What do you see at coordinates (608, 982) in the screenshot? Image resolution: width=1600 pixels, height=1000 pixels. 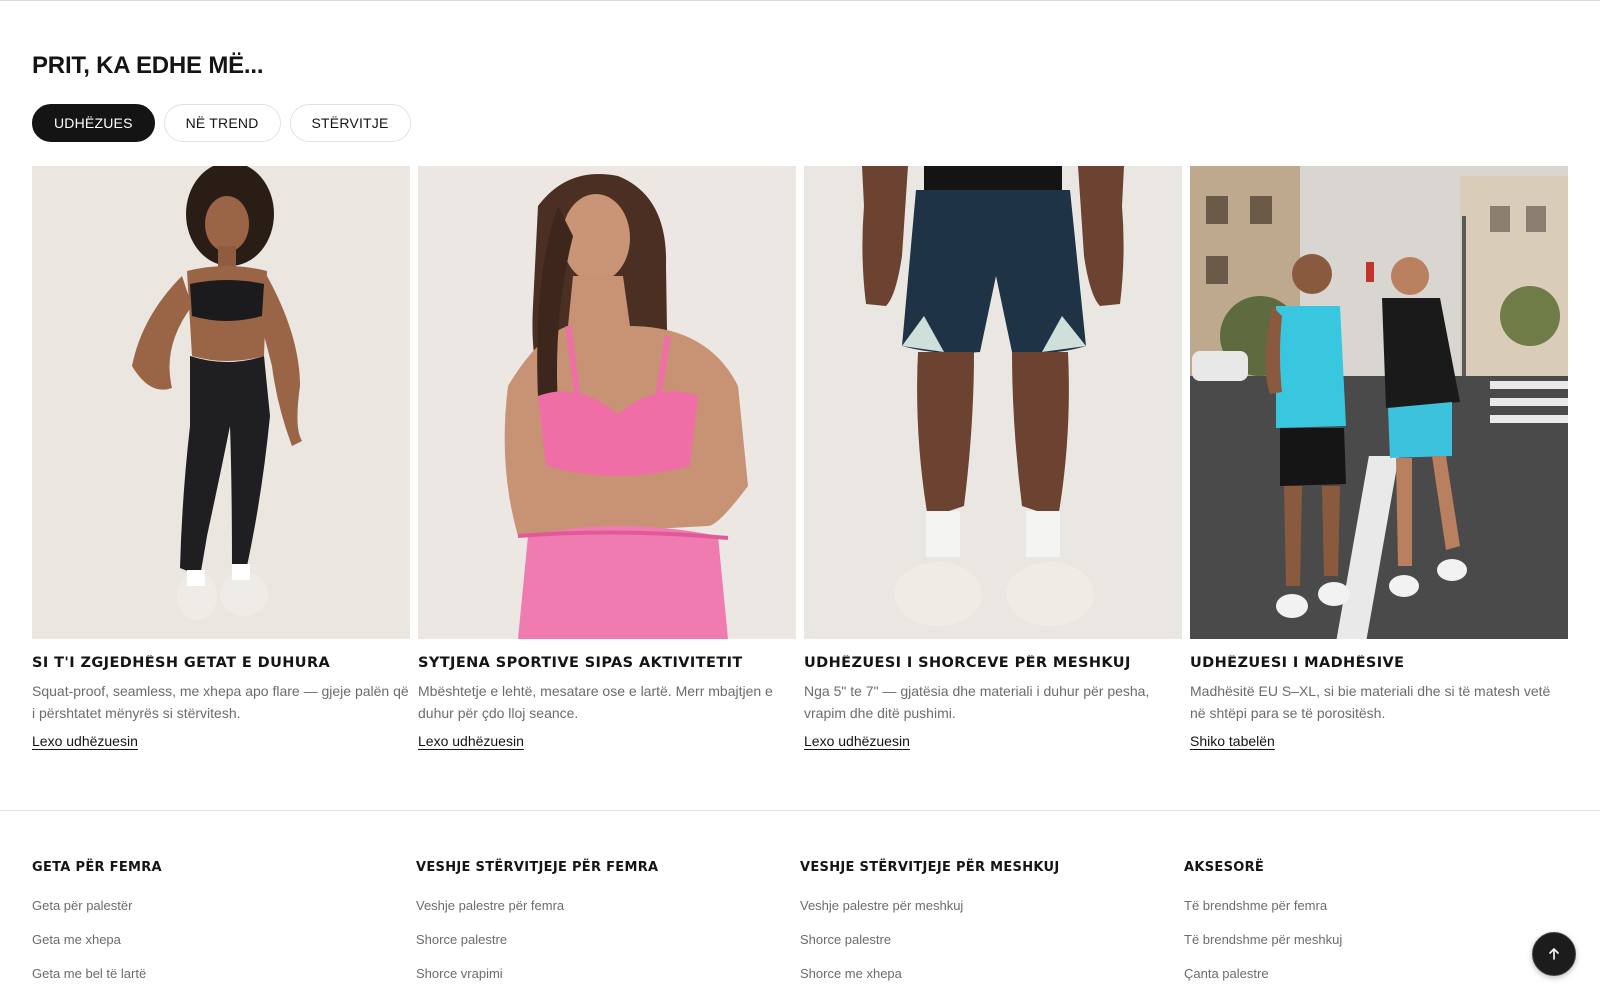 I see `footer-link: Shorce vrapimi` at bounding box center [608, 982].